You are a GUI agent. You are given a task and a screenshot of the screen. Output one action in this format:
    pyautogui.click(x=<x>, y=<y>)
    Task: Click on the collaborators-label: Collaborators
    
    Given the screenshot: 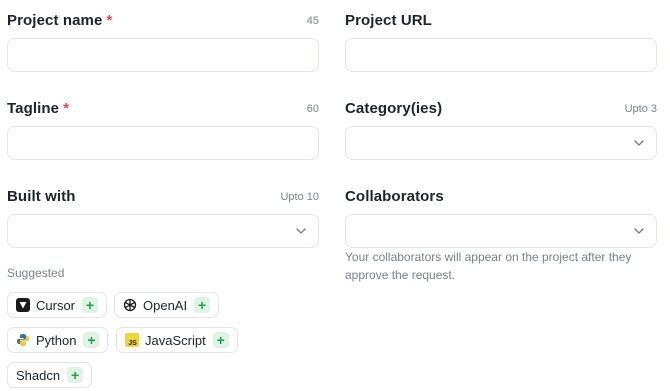 What is the action you would take?
    pyautogui.click(x=394, y=196)
    